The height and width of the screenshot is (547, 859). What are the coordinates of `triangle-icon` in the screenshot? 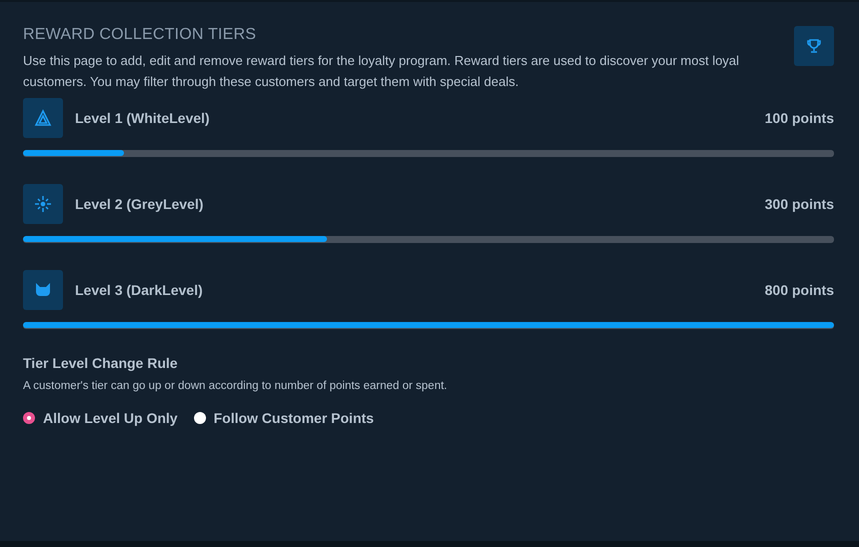 It's located at (43, 118).